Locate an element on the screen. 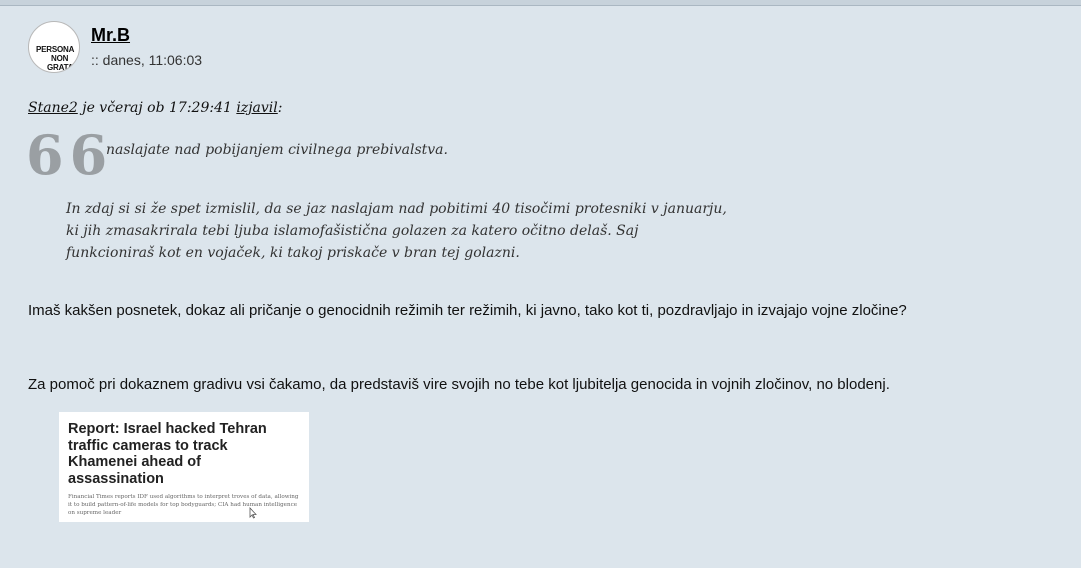  quote-header-colon: : is located at coordinates (280, 108).